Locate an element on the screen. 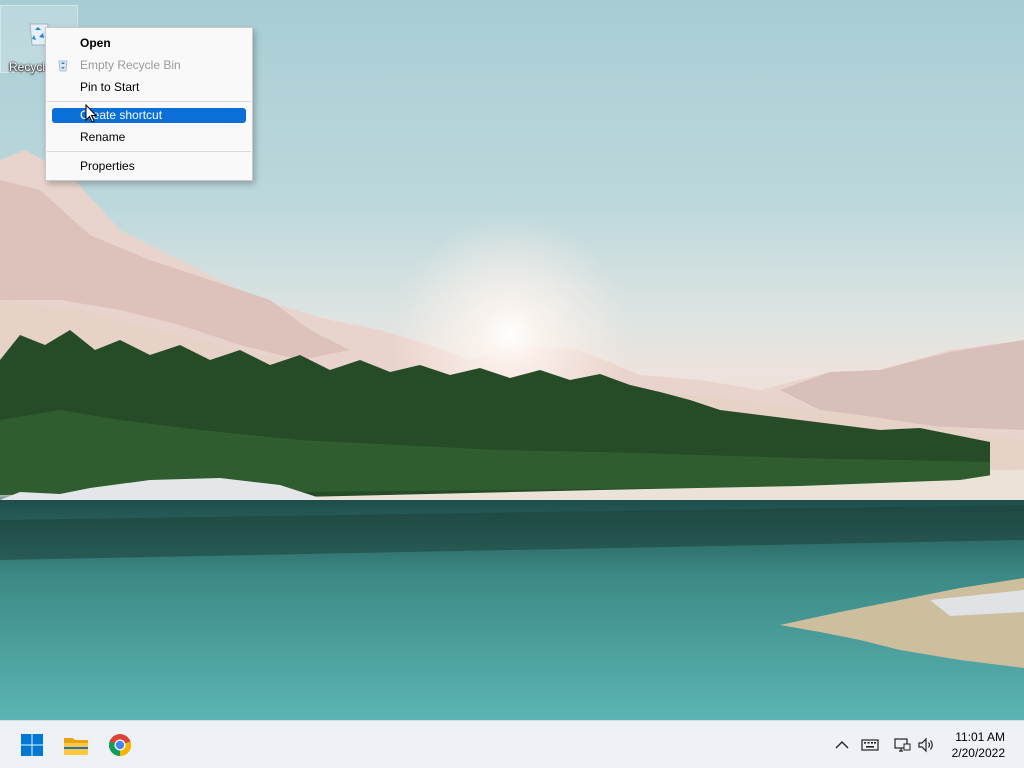  chrome-button is located at coordinates (120, 745).